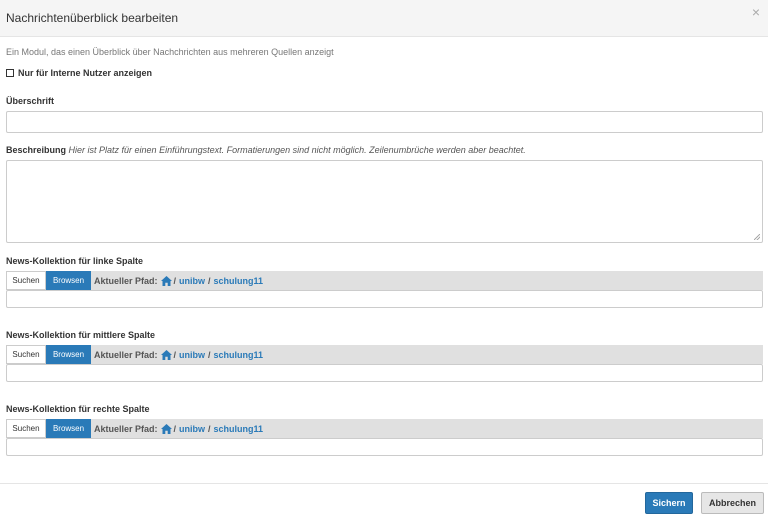  Describe the element at coordinates (384, 447) in the screenshot. I see `collection-right-input` at that location.